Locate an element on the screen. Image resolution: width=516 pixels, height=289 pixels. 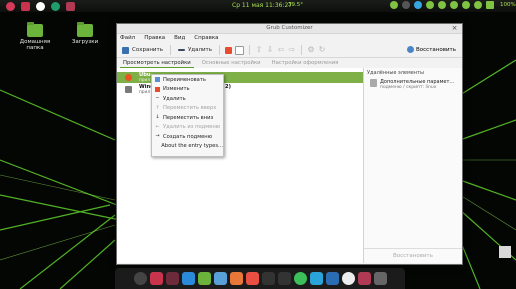
folder-icon is located at coordinates (204, 278).